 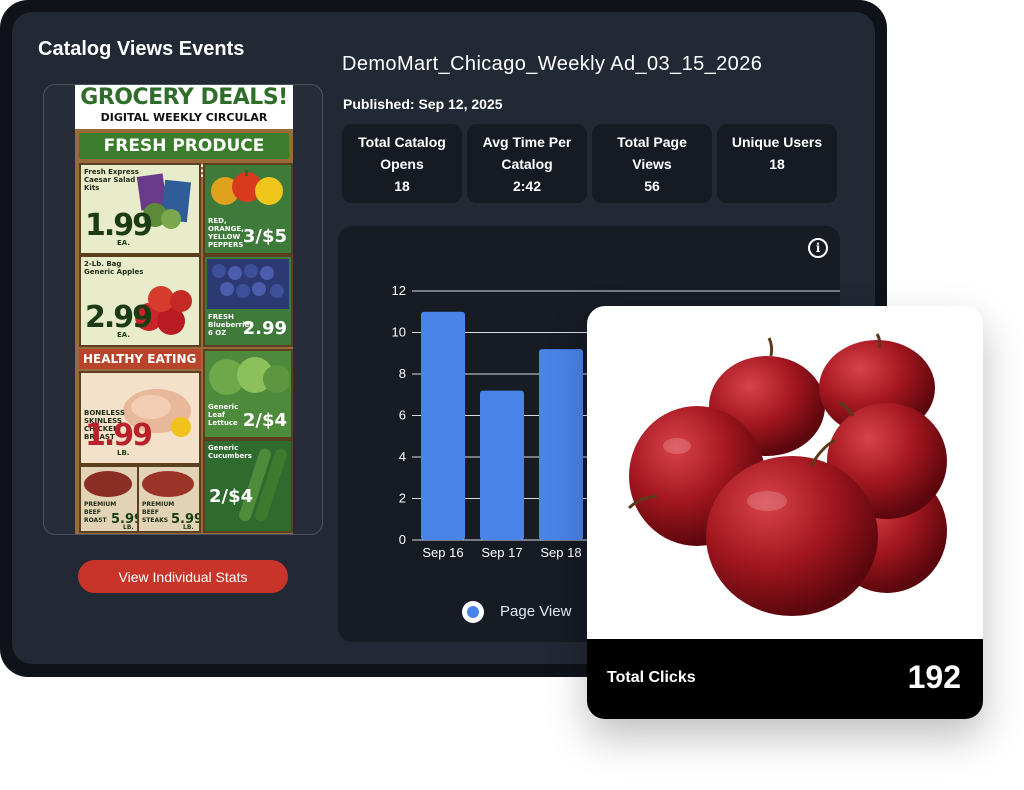 What do you see at coordinates (141, 49) in the screenshot?
I see `panel-title: Catalog Views Events` at bounding box center [141, 49].